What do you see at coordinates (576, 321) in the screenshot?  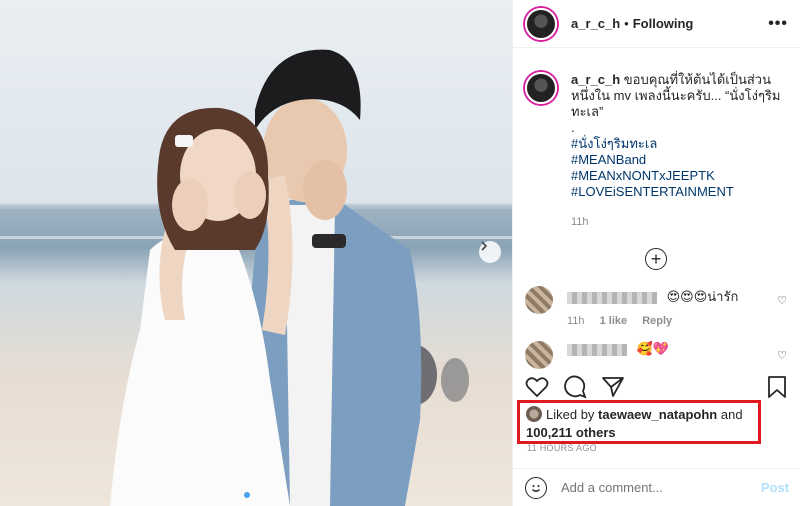 I see `comment-time: 11h` at bounding box center [576, 321].